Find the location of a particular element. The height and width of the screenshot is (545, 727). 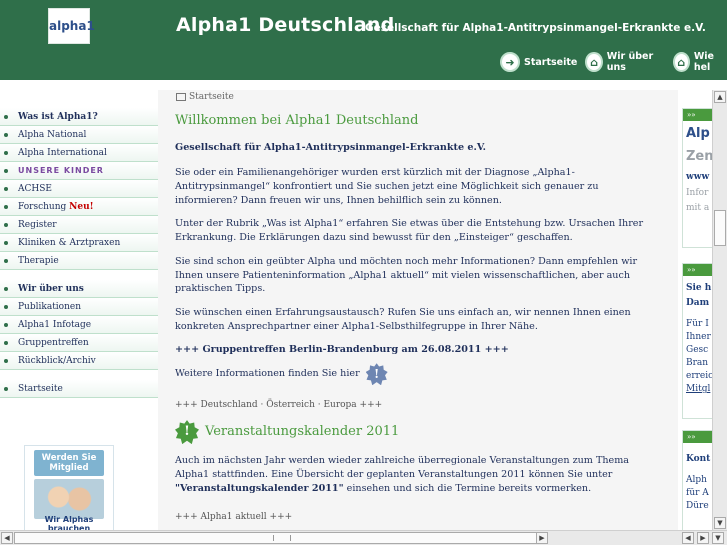

nav-label: Wir über uns is located at coordinates (630, 62).